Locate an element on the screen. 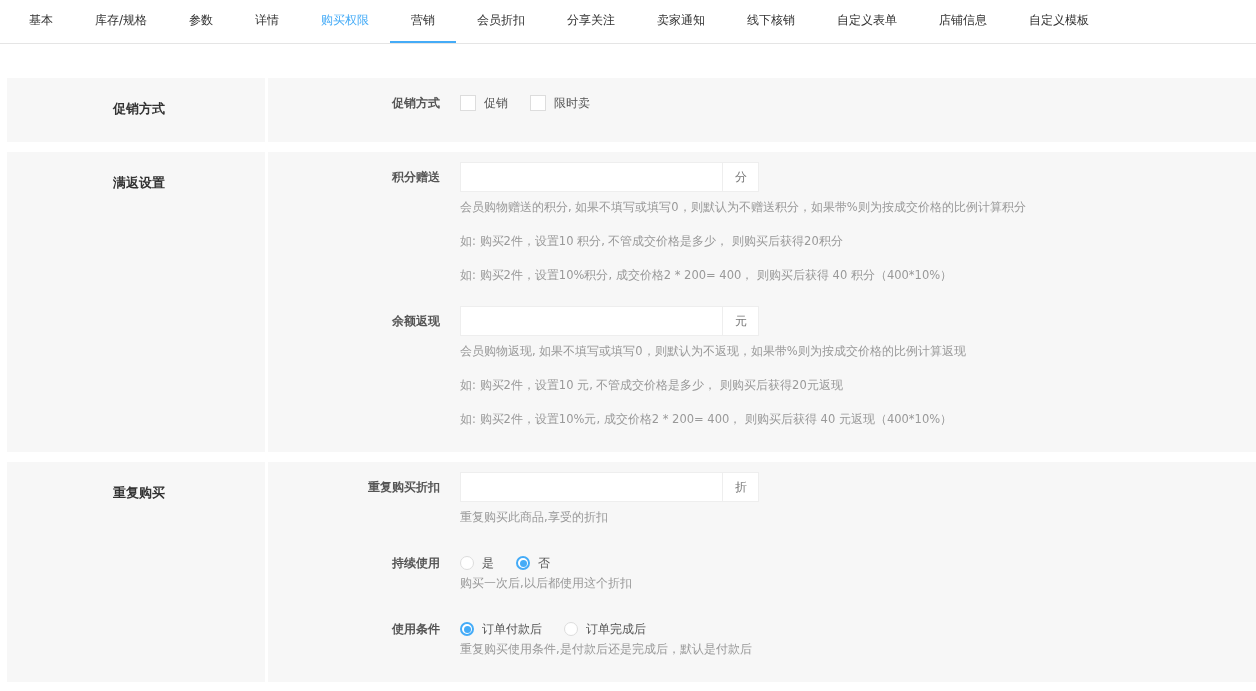 This screenshot has width=1256, height=691. tab: 店铺信息 is located at coordinates (963, 21).